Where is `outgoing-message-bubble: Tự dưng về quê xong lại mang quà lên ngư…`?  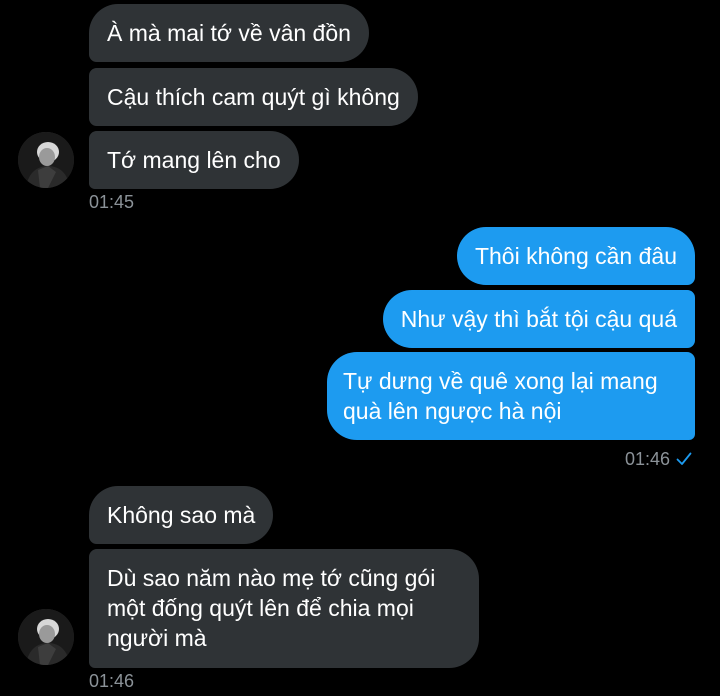
outgoing-message-bubble: Tự dưng về quê xong lại mang quà lên ngư… is located at coordinates (511, 396).